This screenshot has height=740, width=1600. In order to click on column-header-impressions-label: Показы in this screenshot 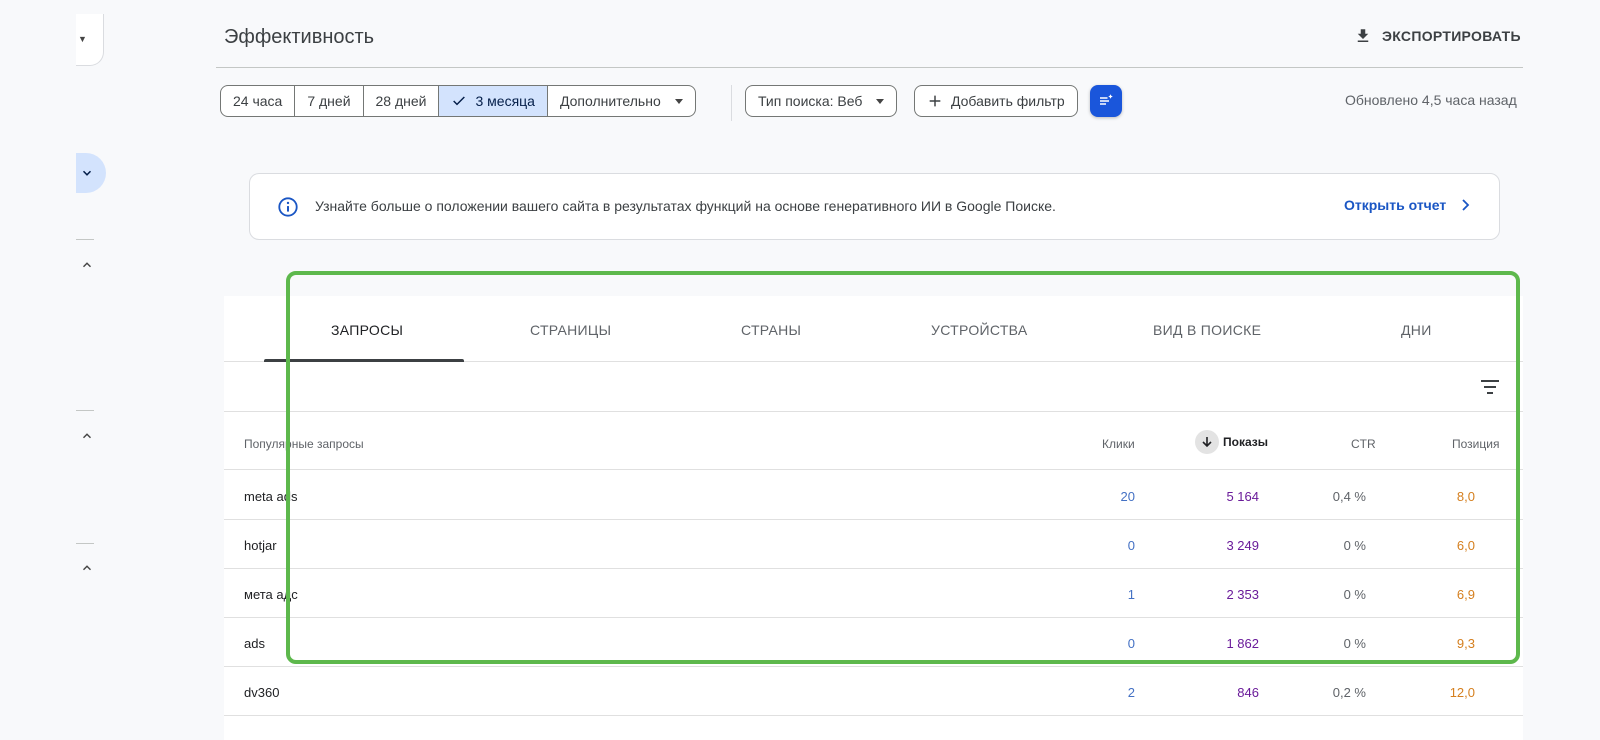, I will do `click(1245, 442)`.